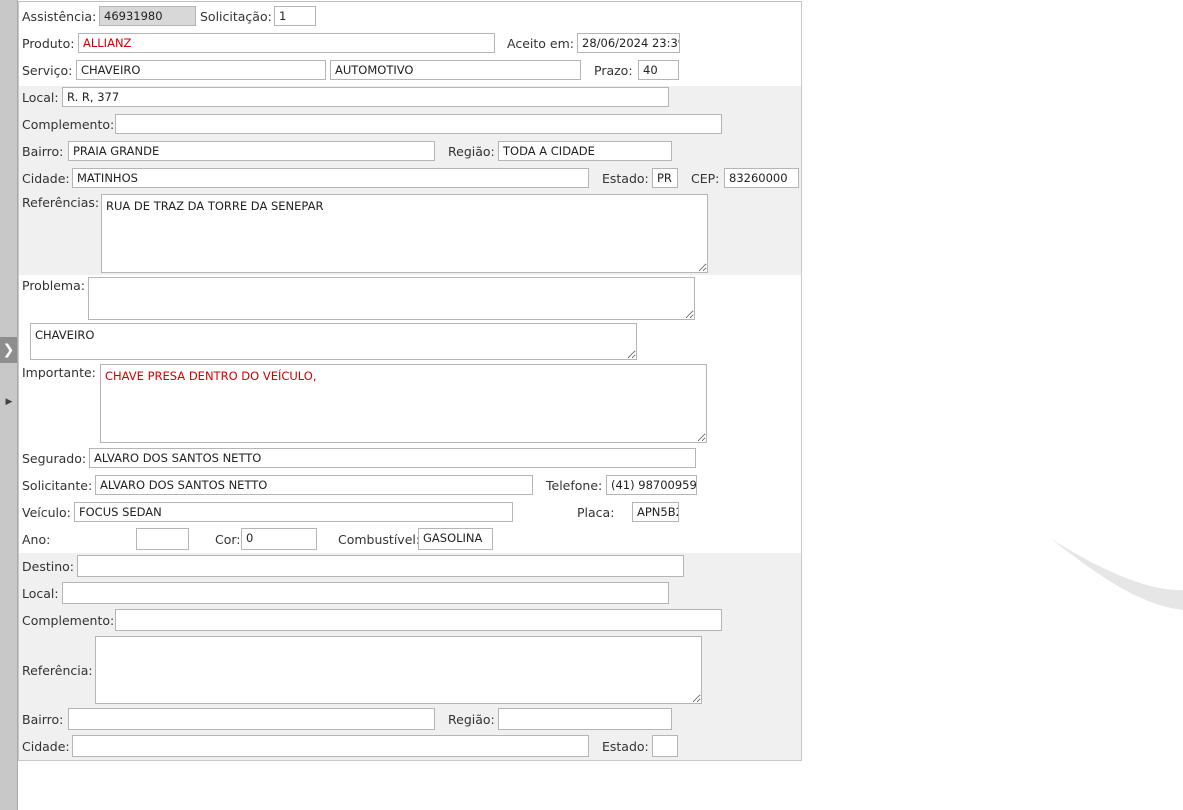 The height and width of the screenshot is (810, 1183). What do you see at coordinates (540, 43) in the screenshot?
I see `aceito-label: Aceito em:` at bounding box center [540, 43].